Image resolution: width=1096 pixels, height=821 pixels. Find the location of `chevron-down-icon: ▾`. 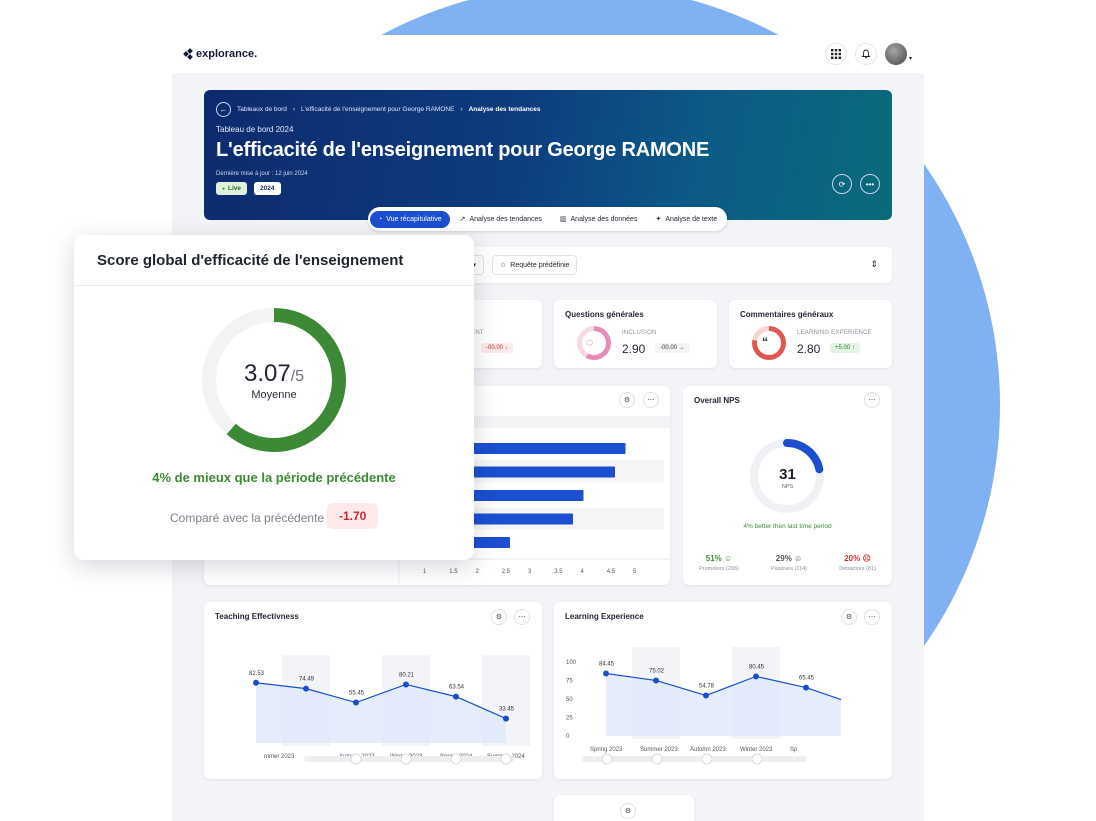

chevron-down-icon: ▾ is located at coordinates (910, 58).